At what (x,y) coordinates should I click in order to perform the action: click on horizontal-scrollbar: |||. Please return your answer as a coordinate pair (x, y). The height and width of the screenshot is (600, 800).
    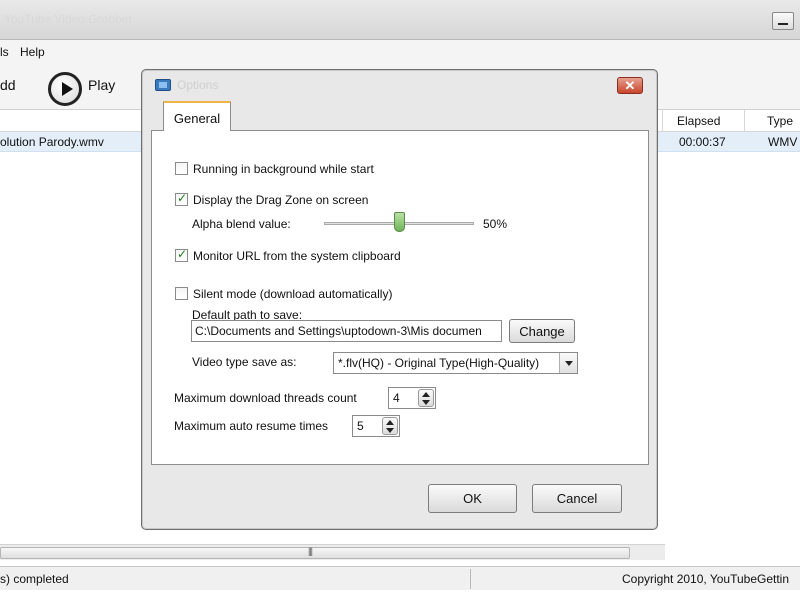
    Looking at the image, I should click on (332, 552).